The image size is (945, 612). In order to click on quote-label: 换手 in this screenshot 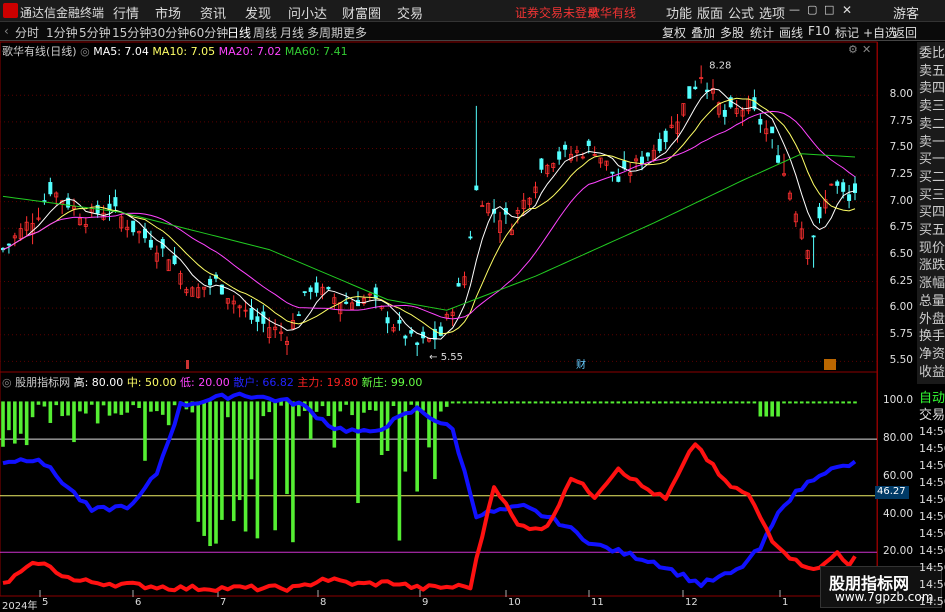, I will do `click(932, 337)`.